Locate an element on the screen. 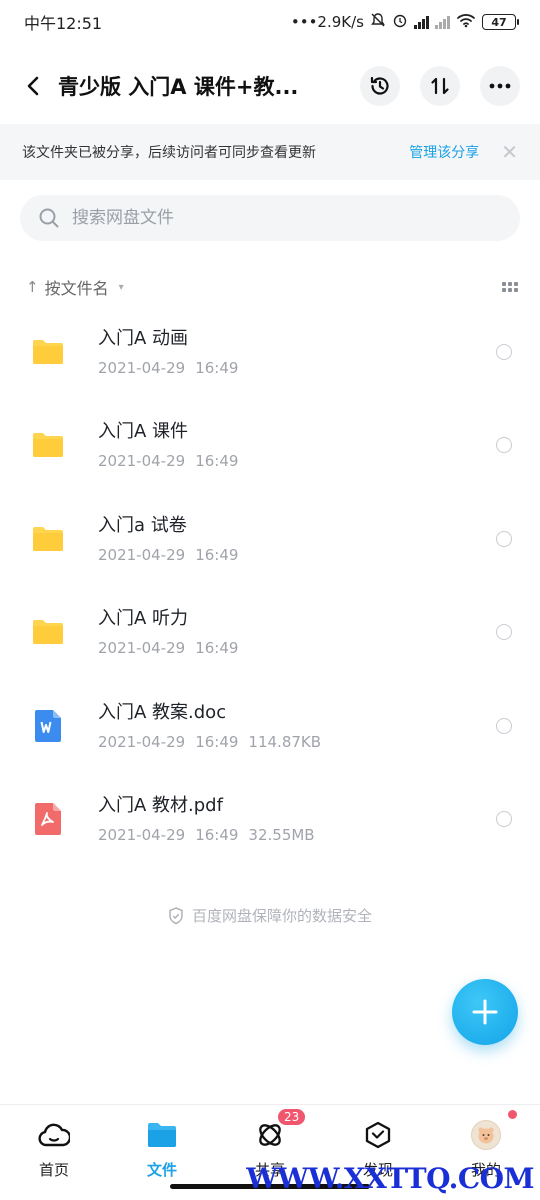 Image resolution: width=540 pixels, height=1200 pixels. file-row: 入门A 教材.pdf 2021-04-29 16:49 32.55MB is located at coordinates (270, 820).